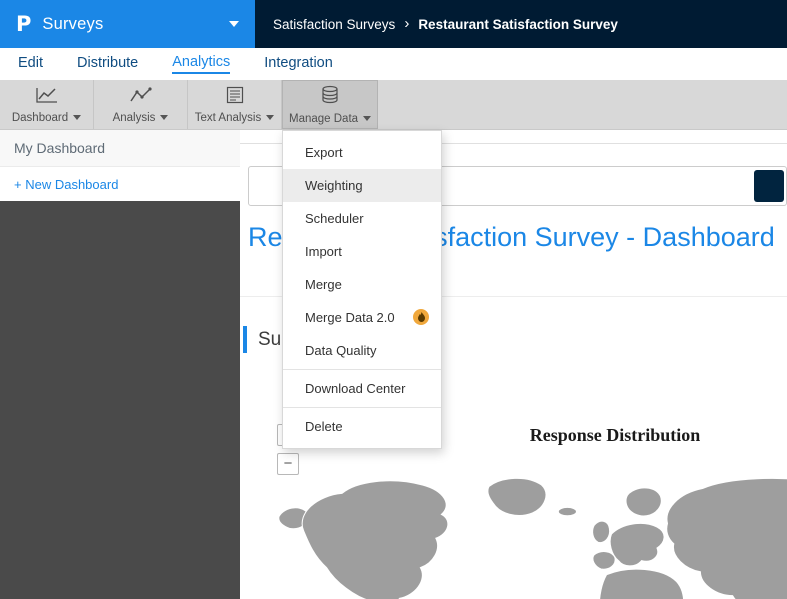 This screenshot has width=787, height=599. What do you see at coordinates (134, 117) in the screenshot?
I see `toolbar-button-label: Analysis` at bounding box center [134, 117].